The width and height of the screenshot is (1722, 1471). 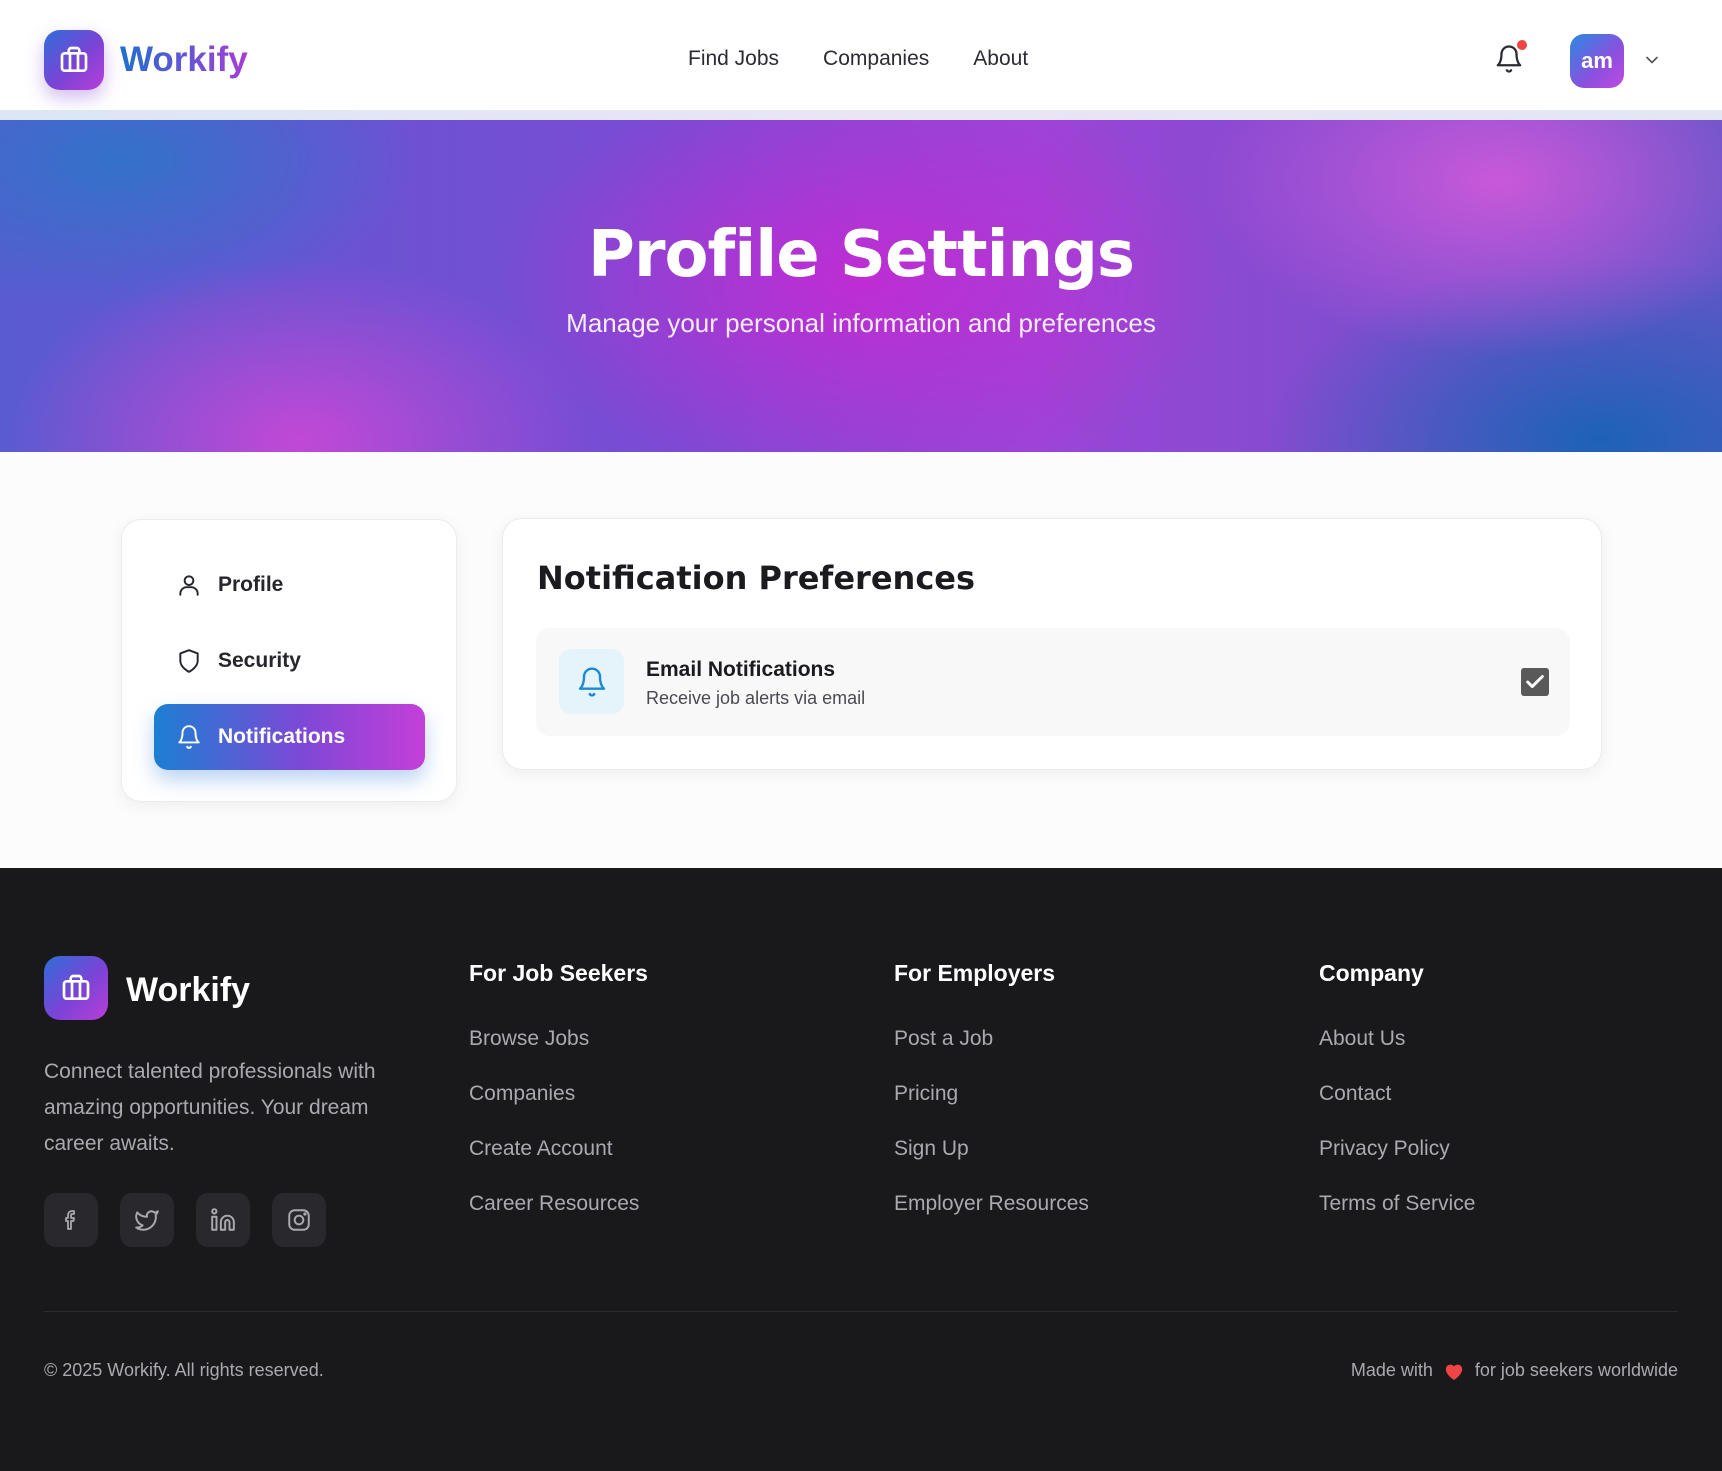 I want to click on twitter-button, so click(x=147, y=1220).